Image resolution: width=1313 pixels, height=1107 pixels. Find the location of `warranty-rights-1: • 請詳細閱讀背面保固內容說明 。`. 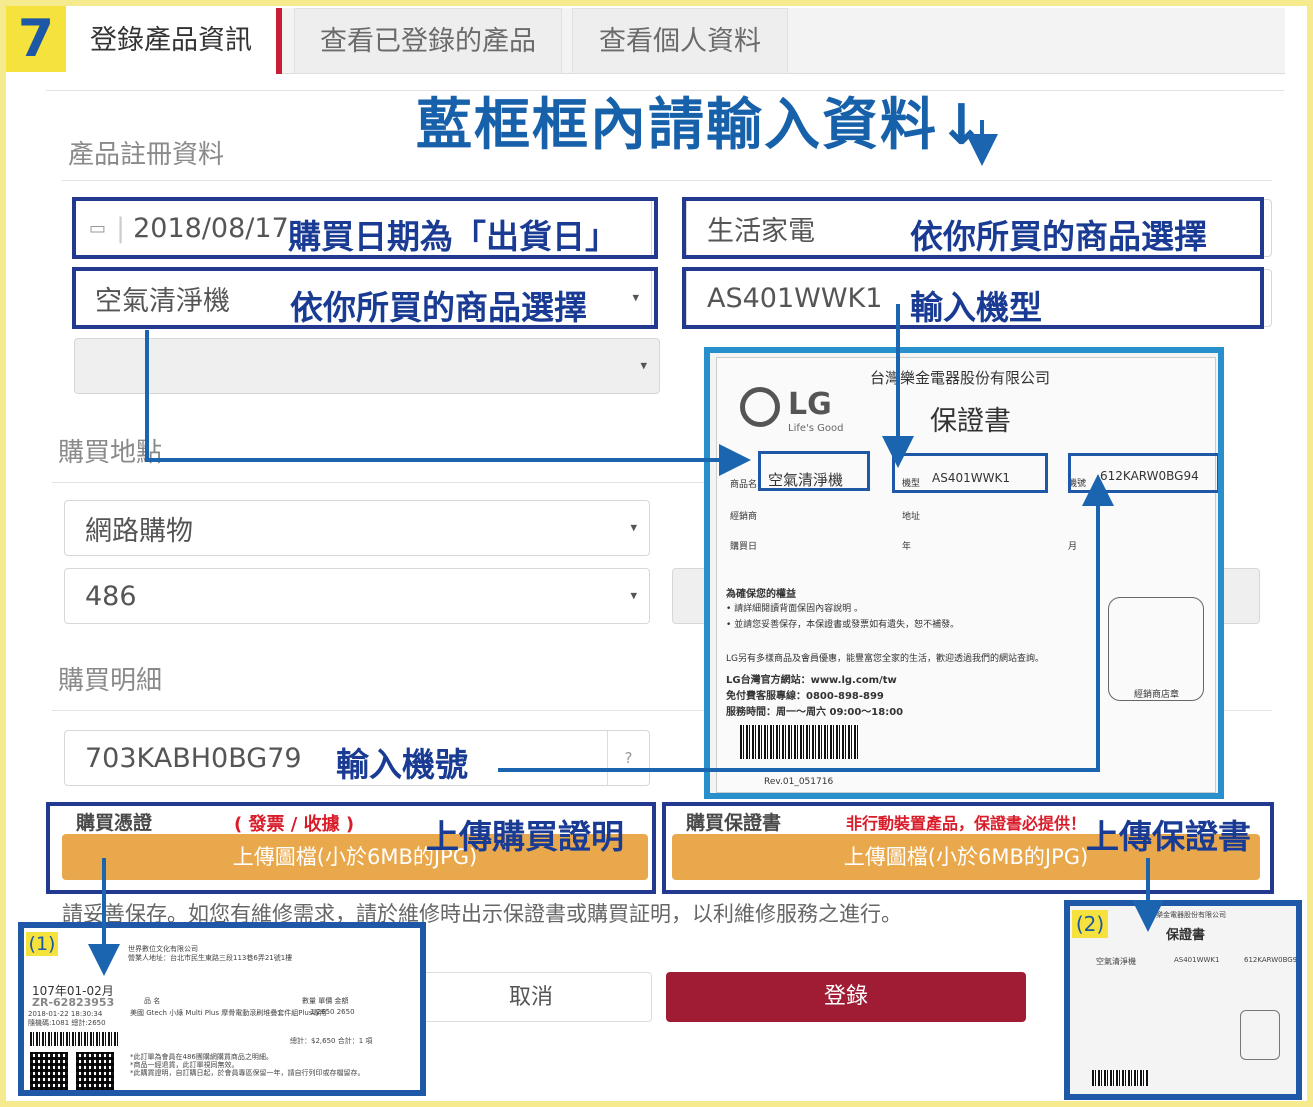

warranty-rights-1: • 請詳細閱讀背面保固內容說明 。 is located at coordinates (795, 609).